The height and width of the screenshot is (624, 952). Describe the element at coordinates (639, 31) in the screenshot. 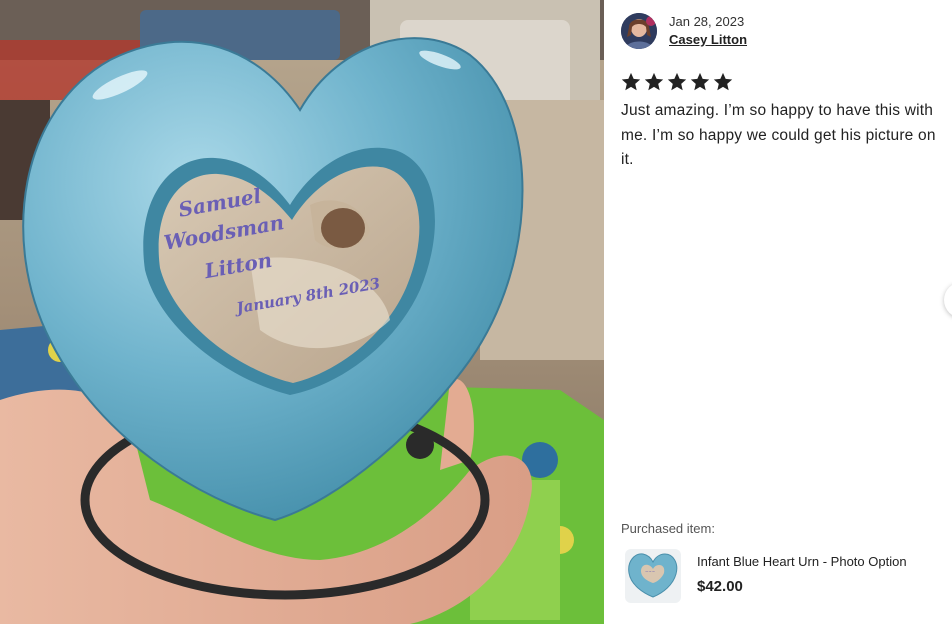

I see `reviewer-avatar` at that location.